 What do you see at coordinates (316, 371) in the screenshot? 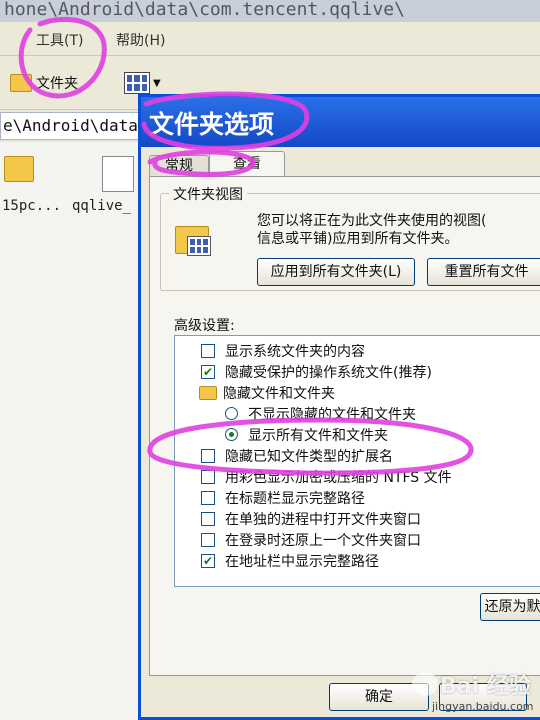
I see `setting-hide-protected-os-files: ✔ 隐藏受保护的操作系统文件(推荐)` at bounding box center [316, 371].